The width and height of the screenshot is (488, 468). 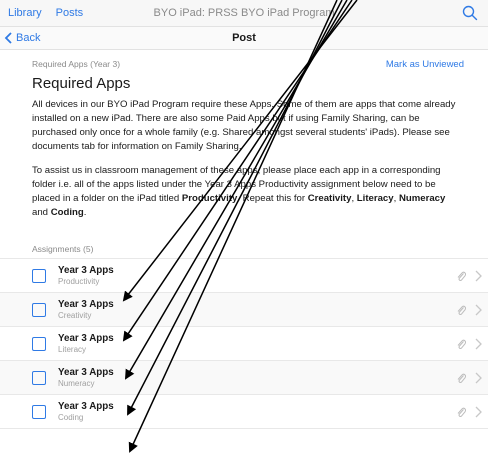 What do you see at coordinates (71, 417) in the screenshot?
I see `assignment-subtitle: Coding` at bounding box center [71, 417].